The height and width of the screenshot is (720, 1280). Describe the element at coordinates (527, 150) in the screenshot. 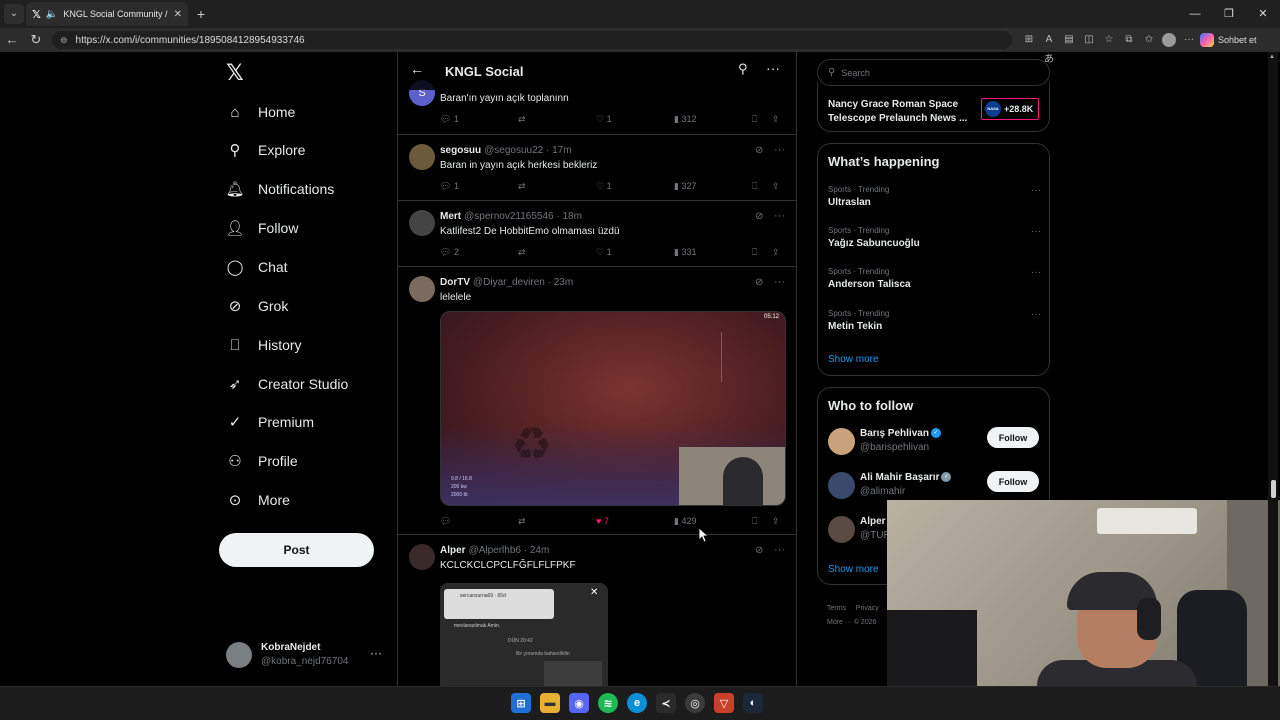

I see `author-handle: @segosuu22 · 17m` at that location.